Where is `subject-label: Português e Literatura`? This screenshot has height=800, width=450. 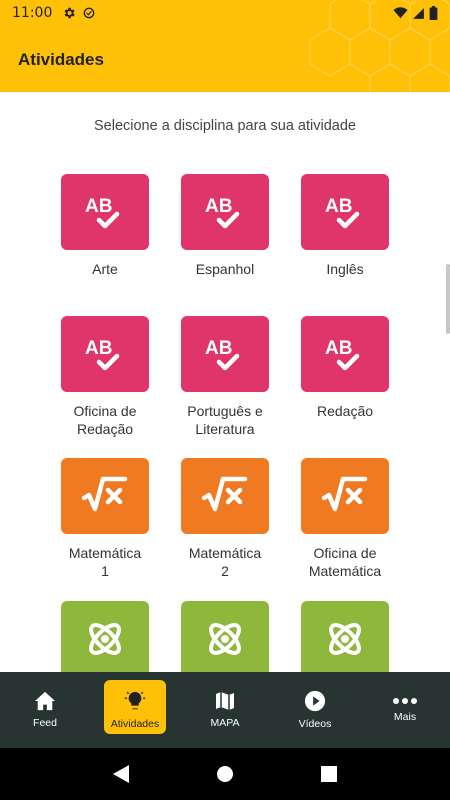
subject-label: Português e Literatura is located at coordinates (225, 420).